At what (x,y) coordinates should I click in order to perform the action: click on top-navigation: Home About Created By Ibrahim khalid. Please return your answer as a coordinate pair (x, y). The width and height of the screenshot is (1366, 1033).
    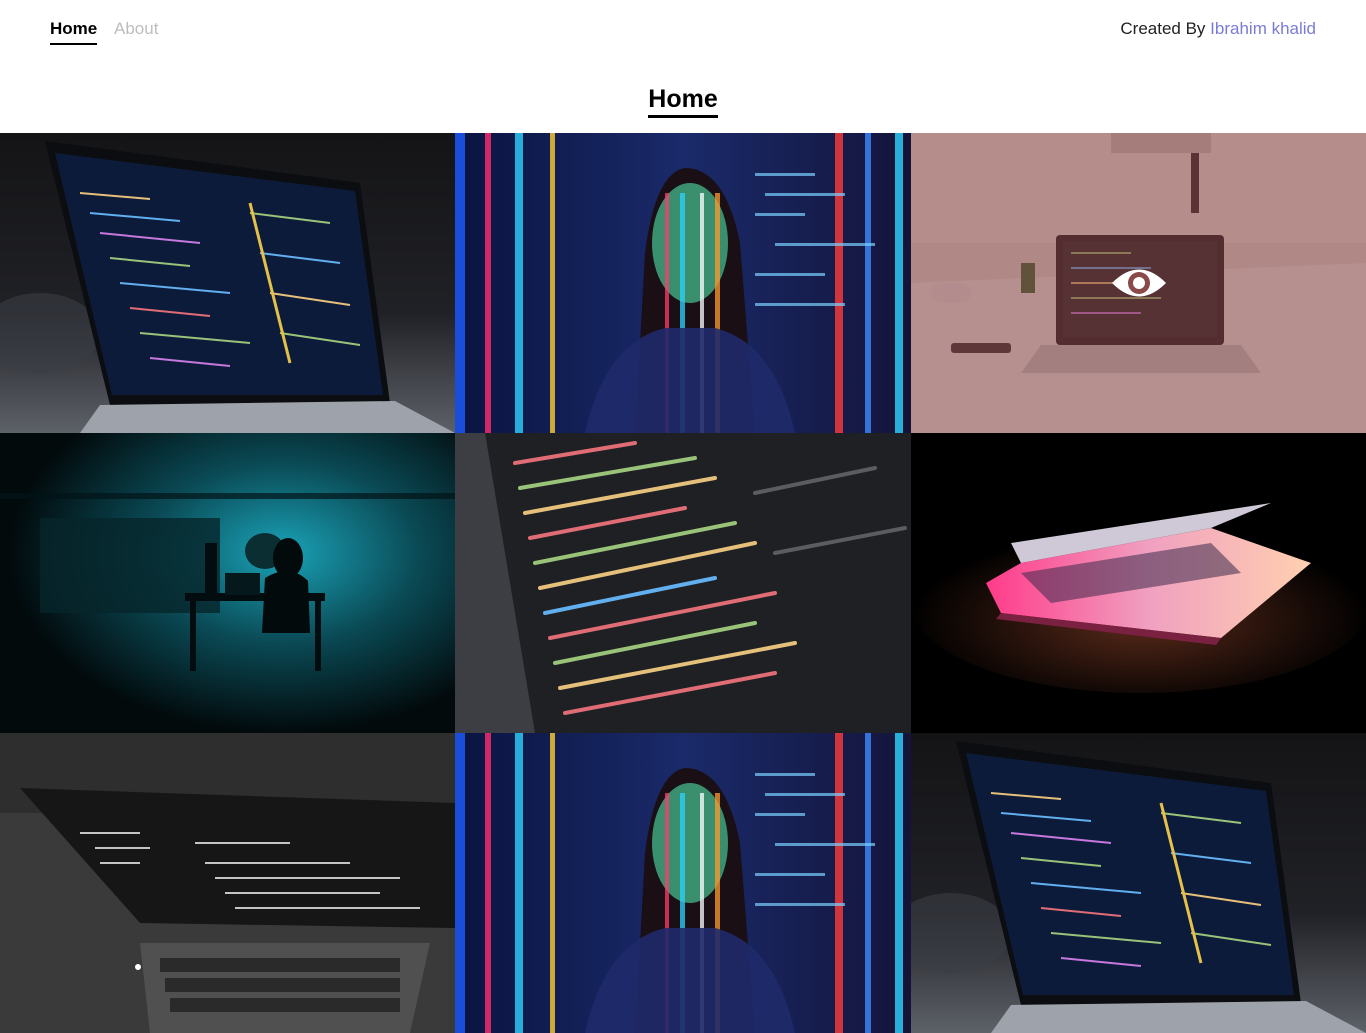
    Looking at the image, I should click on (683, 30).